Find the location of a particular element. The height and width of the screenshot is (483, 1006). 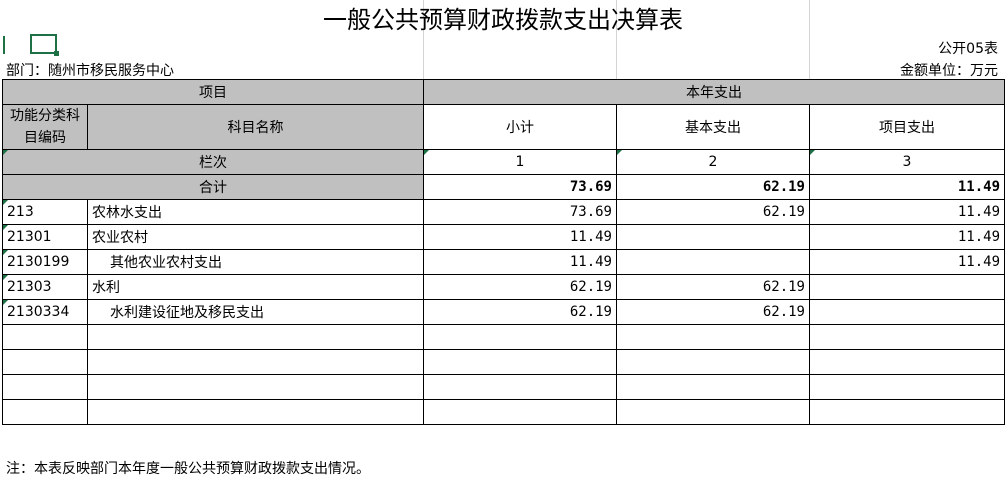

header-code: 功能分类科目编码 is located at coordinates (45, 127).